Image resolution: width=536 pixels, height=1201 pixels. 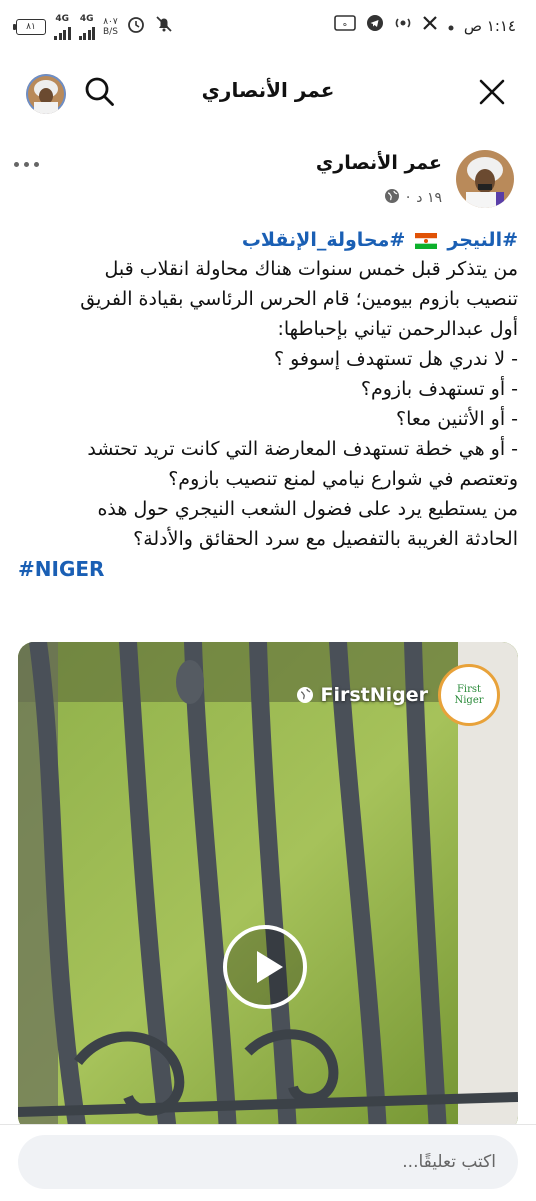 I want to click on firstniger-logo: First Niger, so click(x=469, y=695).